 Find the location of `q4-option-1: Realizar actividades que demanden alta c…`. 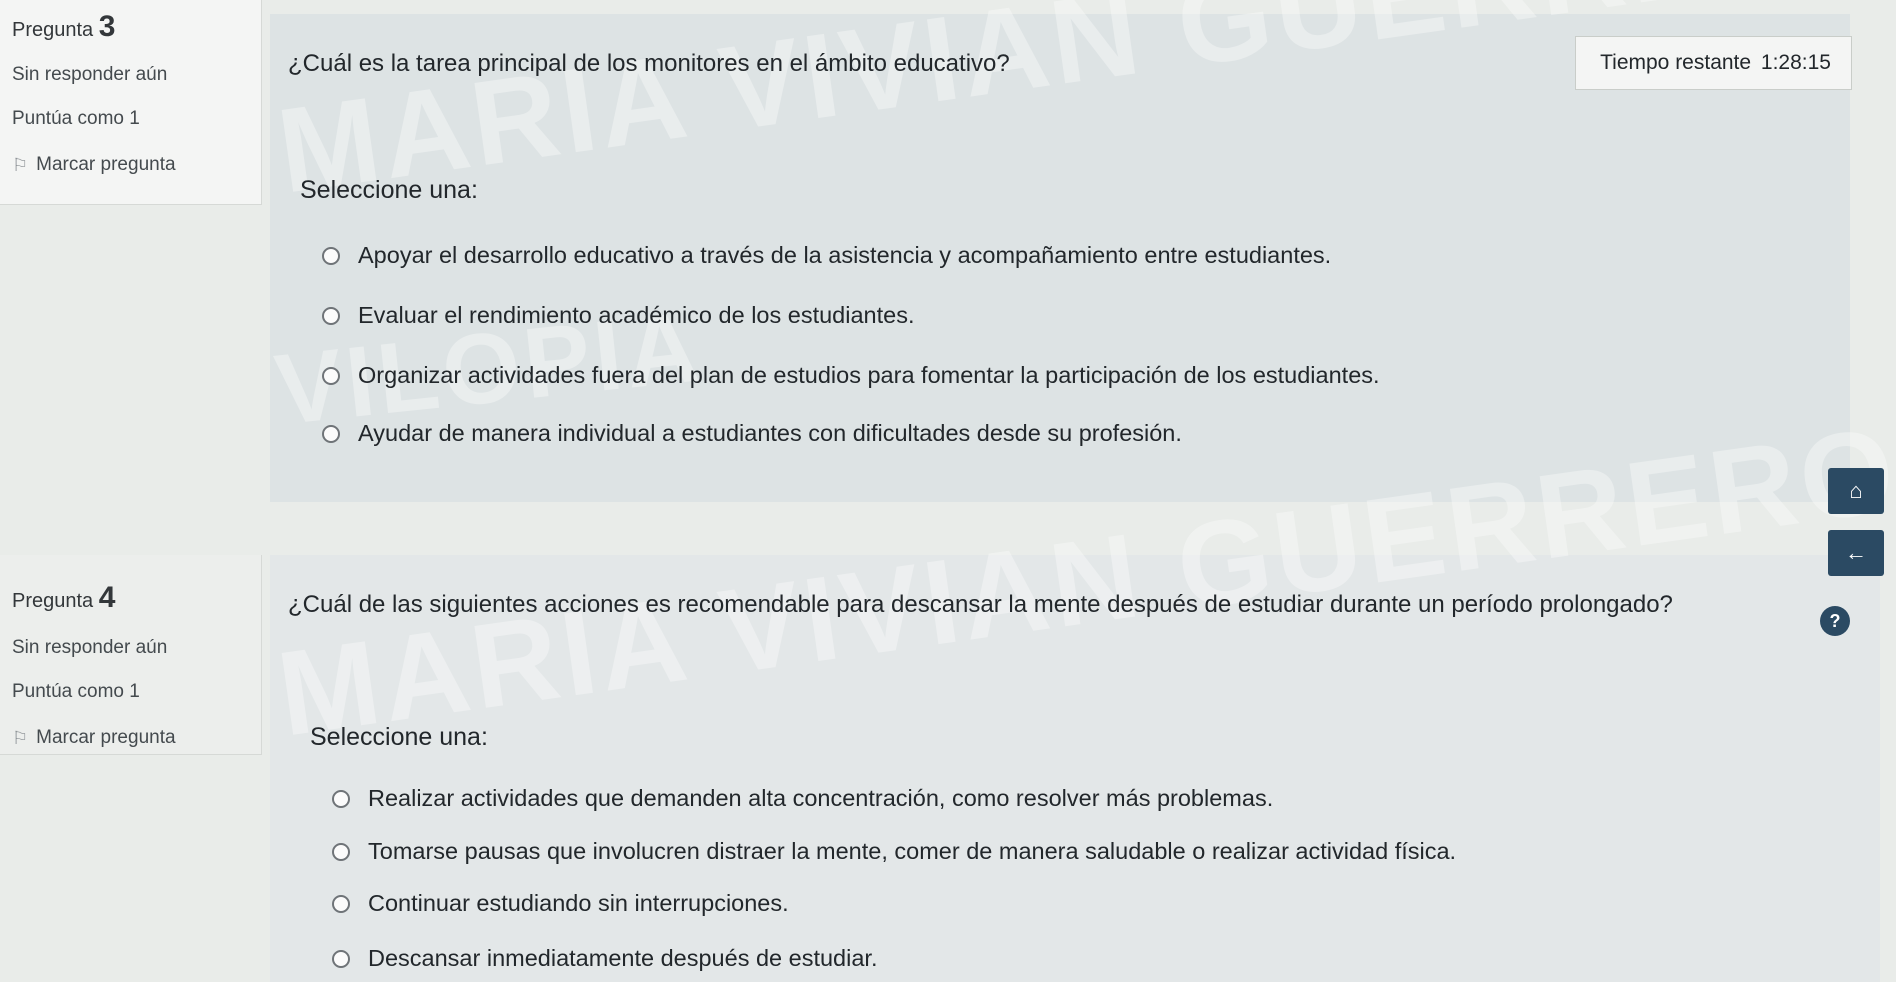

q4-option-1: Realizar actividades que demanden alta c… is located at coordinates (802, 798).